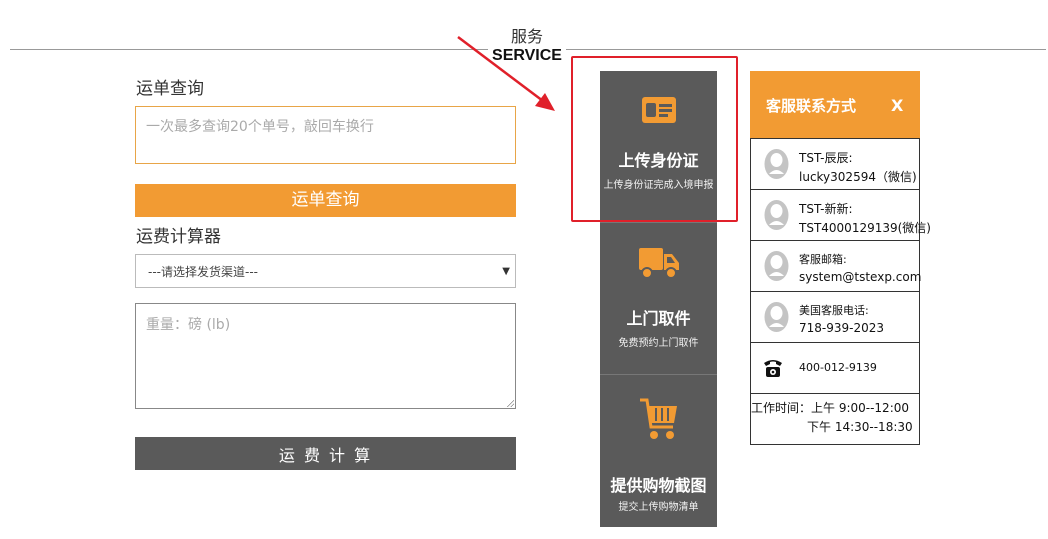 The height and width of the screenshot is (539, 1048). Describe the element at coordinates (860, 427) in the screenshot. I see `working-hours-line2: 下午 14:30--18:30` at that location.